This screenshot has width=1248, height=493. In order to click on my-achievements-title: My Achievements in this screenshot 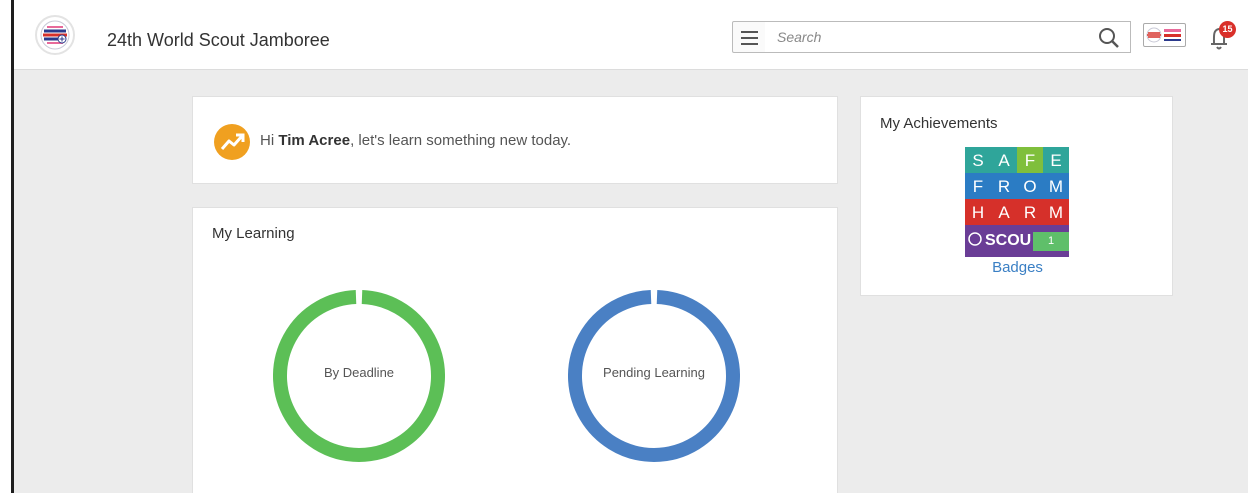, I will do `click(939, 123)`.